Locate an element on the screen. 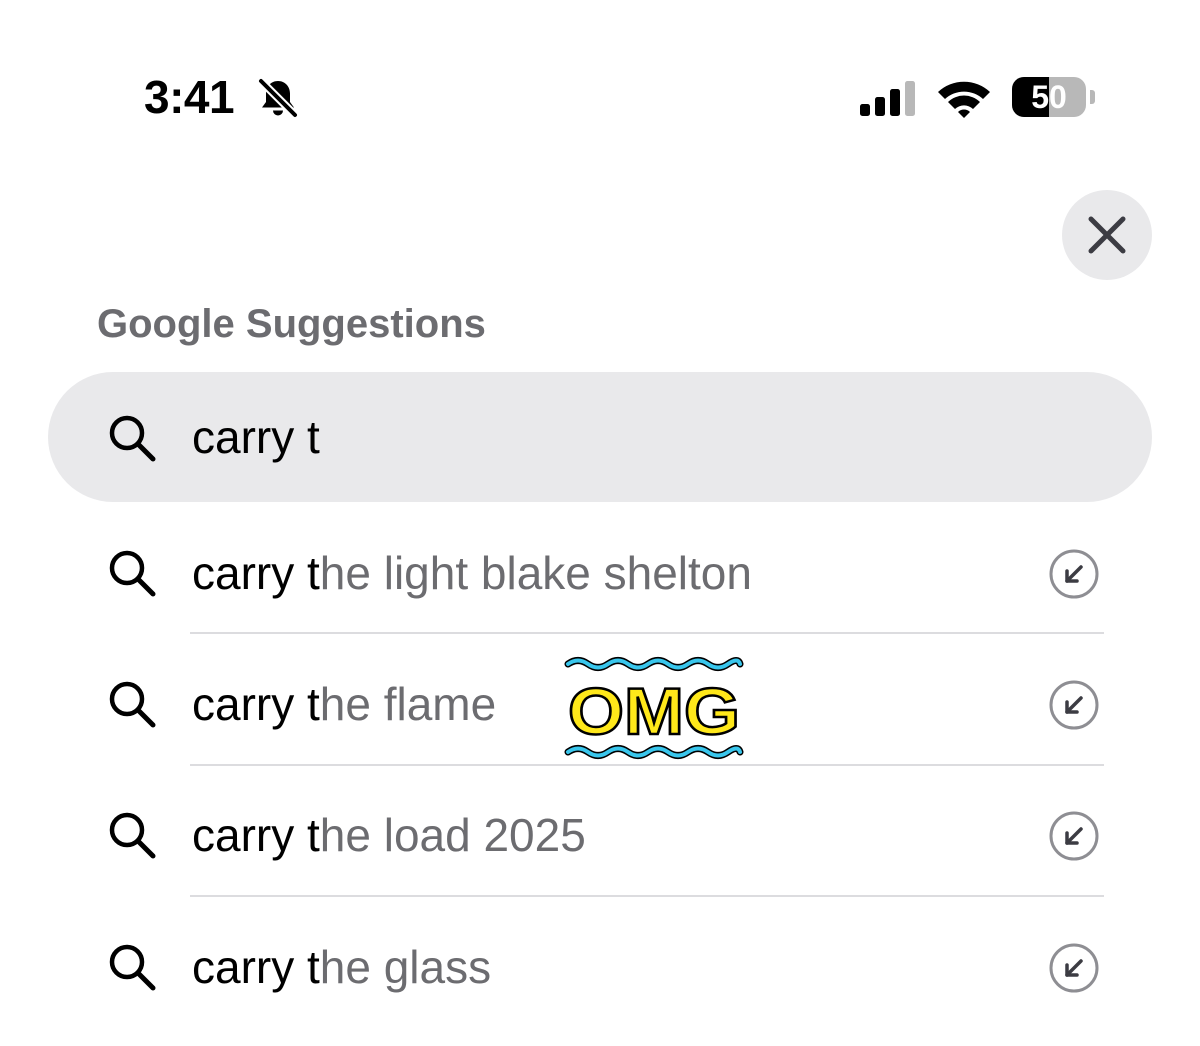 Image resolution: width=1200 pixels, height=1046 pixels. omg-sticker: OMG is located at coordinates (654, 708).